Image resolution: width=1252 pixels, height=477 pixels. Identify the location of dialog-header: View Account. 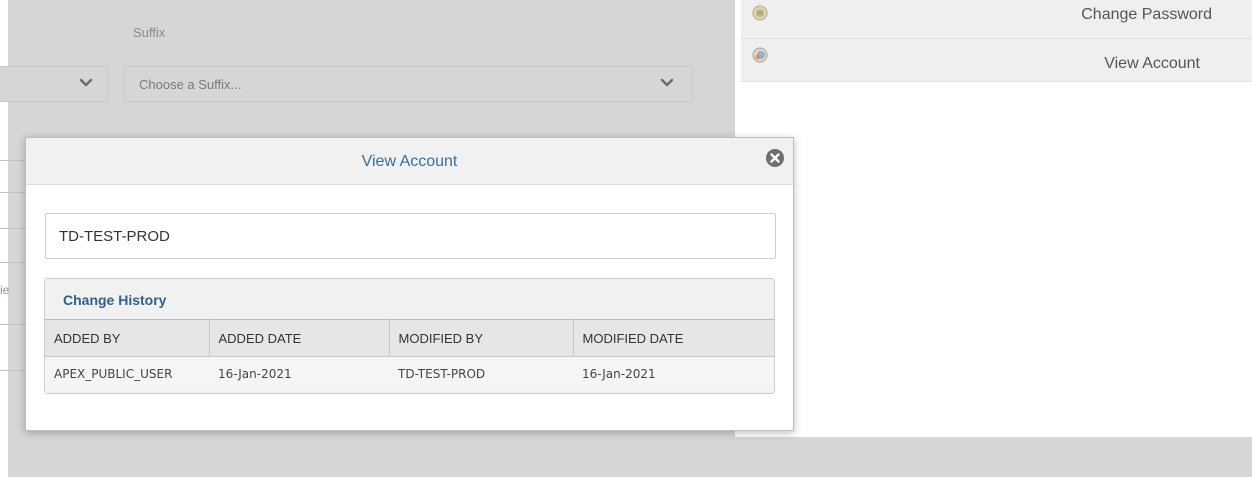
(409, 161).